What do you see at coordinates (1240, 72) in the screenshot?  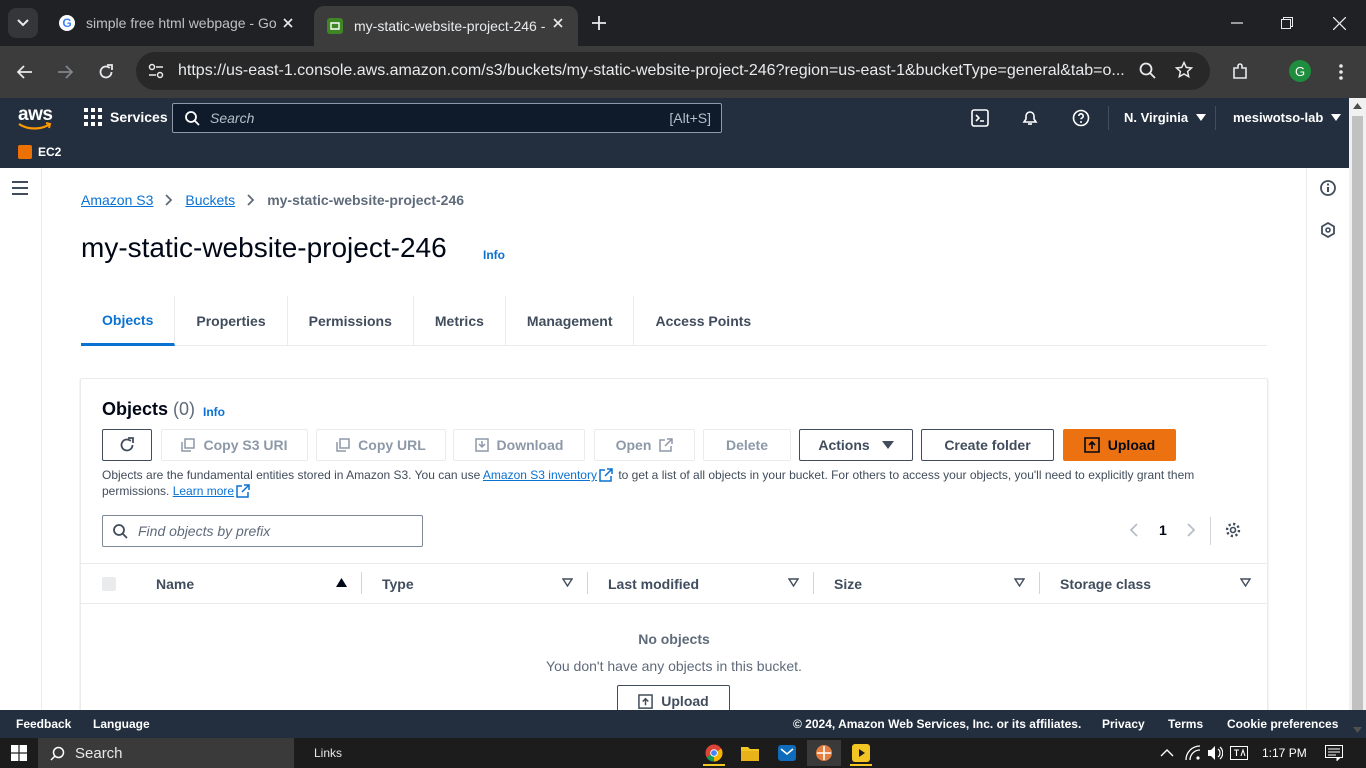 I see `extensions-button` at bounding box center [1240, 72].